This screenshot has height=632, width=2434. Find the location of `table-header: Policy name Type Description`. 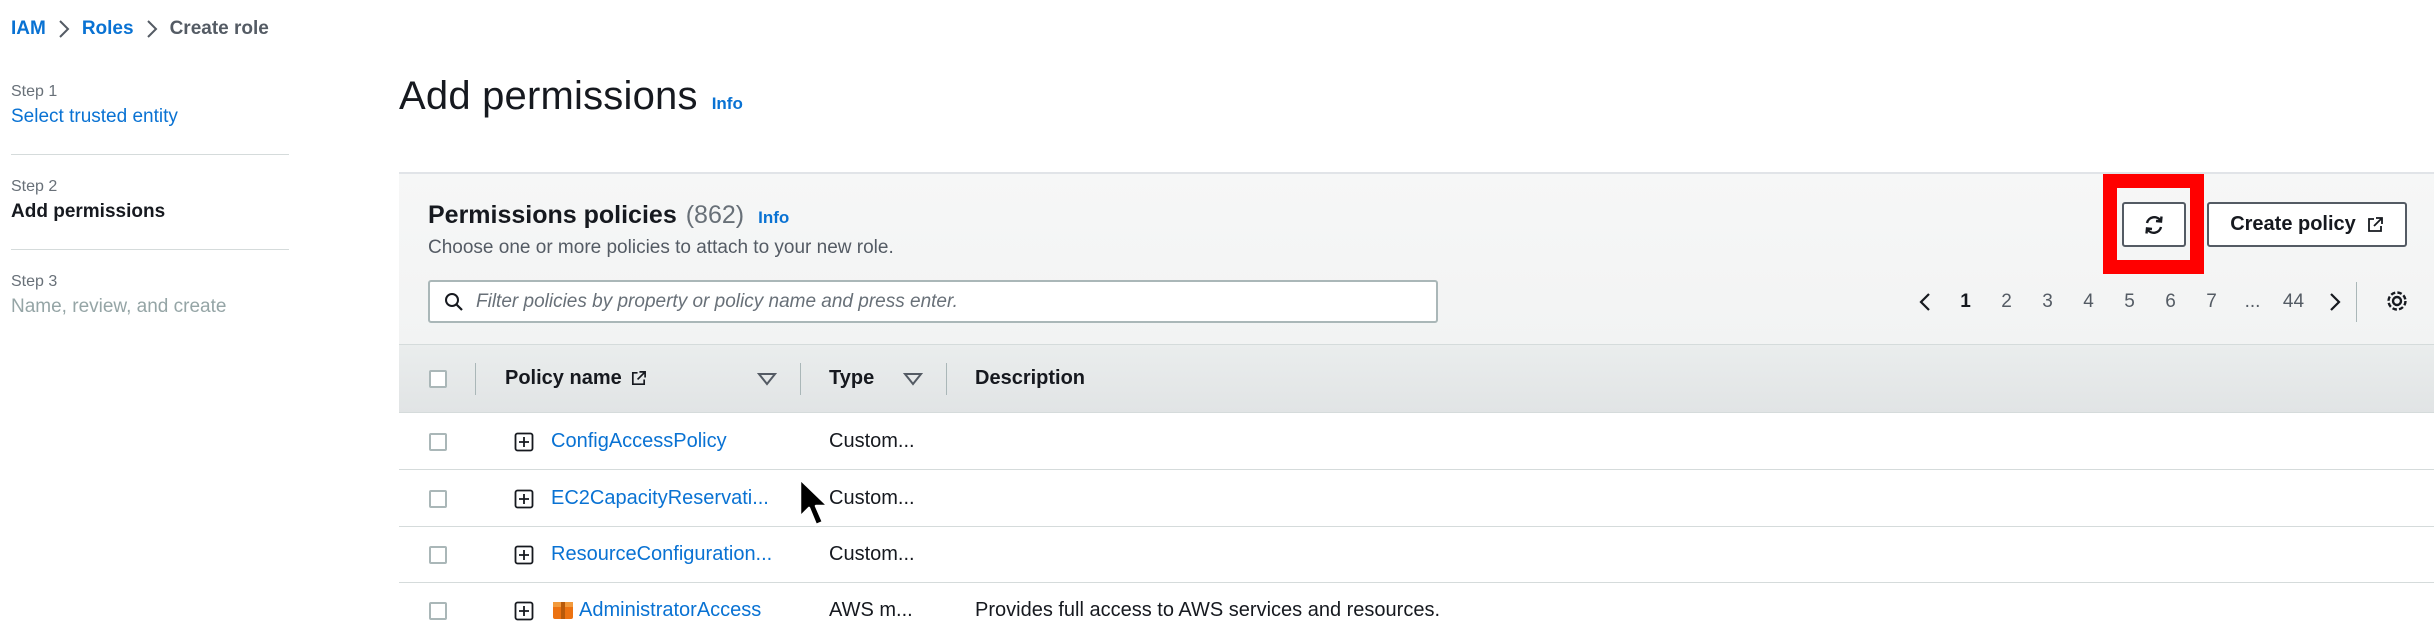

table-header: Policy name Type Description is located at coordinates (1416, 378).